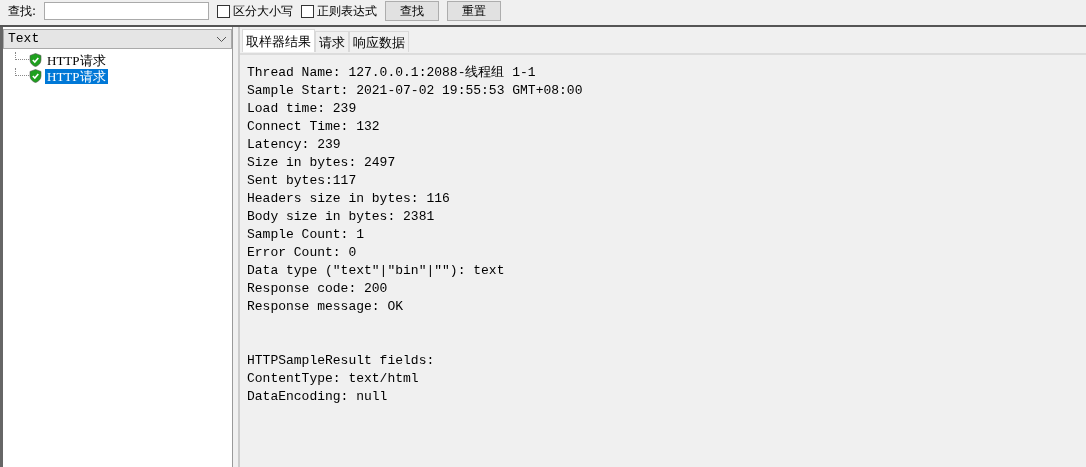  I want to click on result-line: Size in bytes: 2497, so click(322, 163).